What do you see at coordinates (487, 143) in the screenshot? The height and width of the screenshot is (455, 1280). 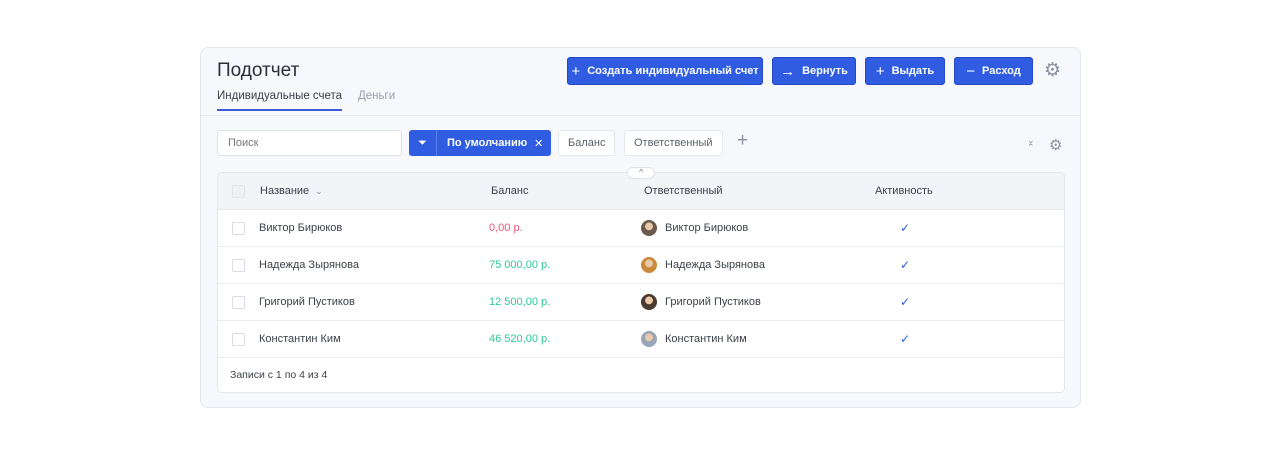 I see `filter-preset-label: По умолчанию` at bounding box center [487, 143].